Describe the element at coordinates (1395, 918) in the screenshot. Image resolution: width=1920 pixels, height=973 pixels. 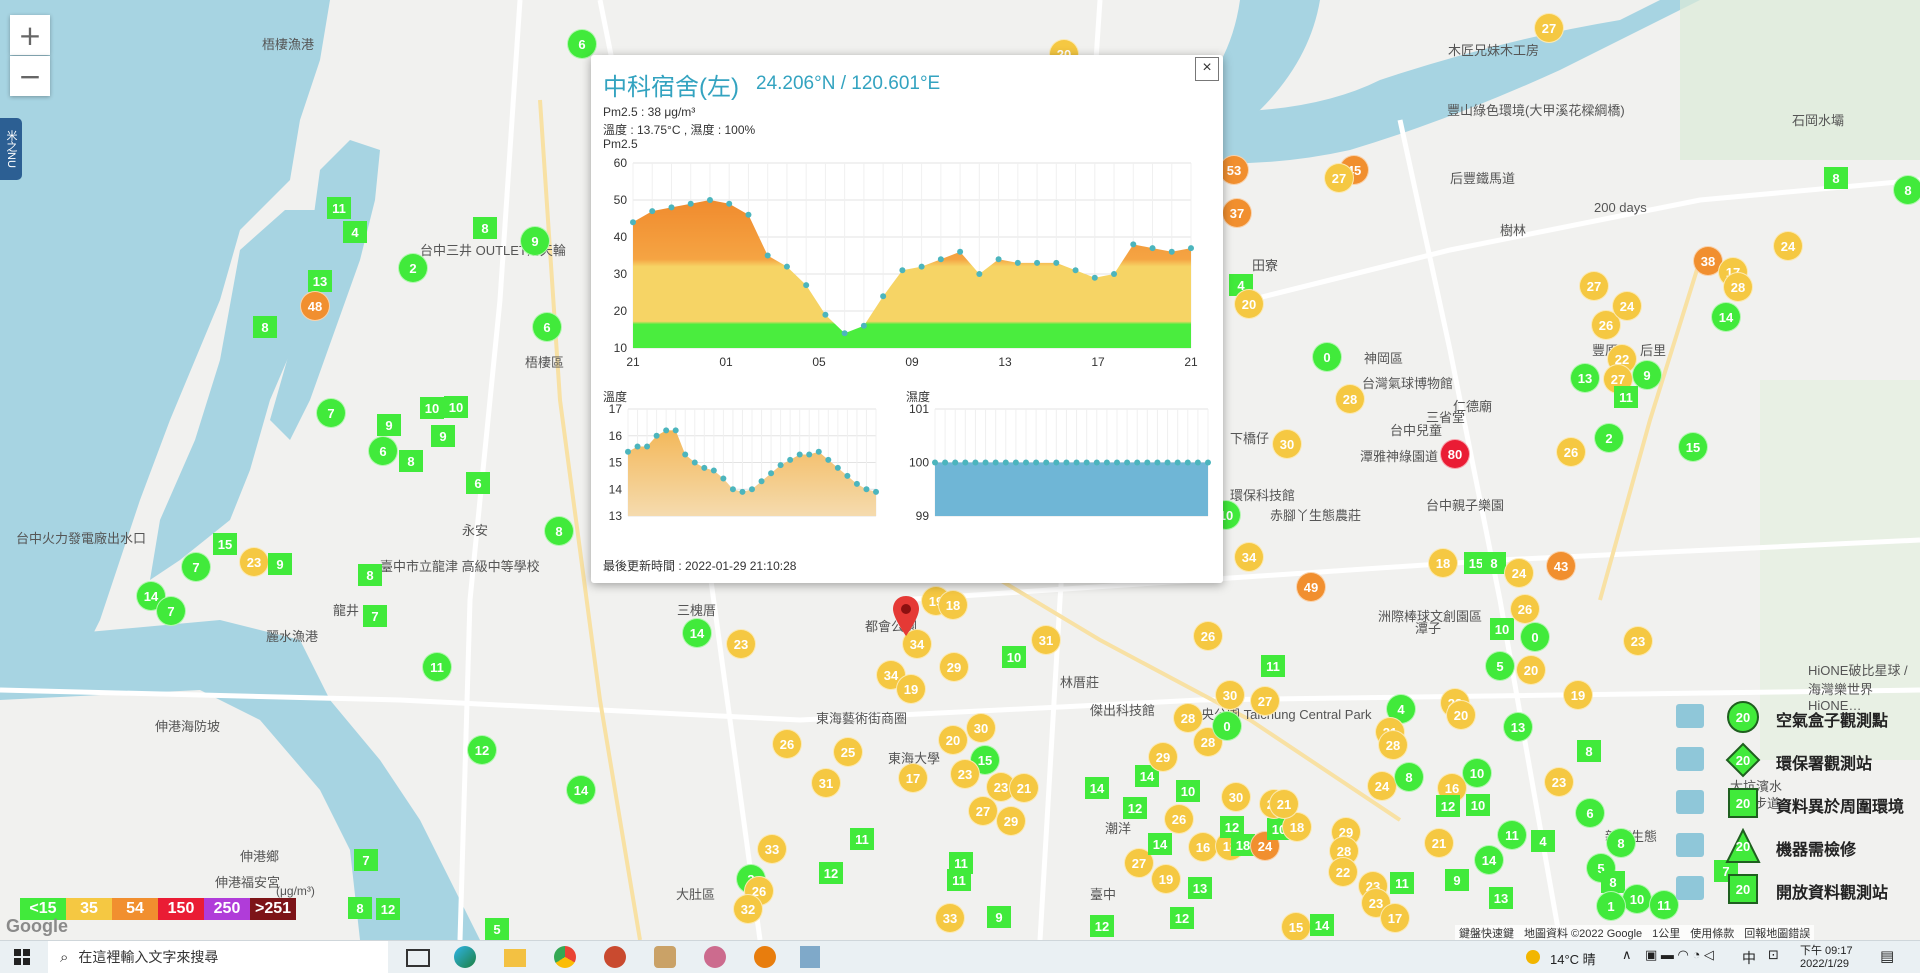
I see `airbox-marker: 17` at that location.